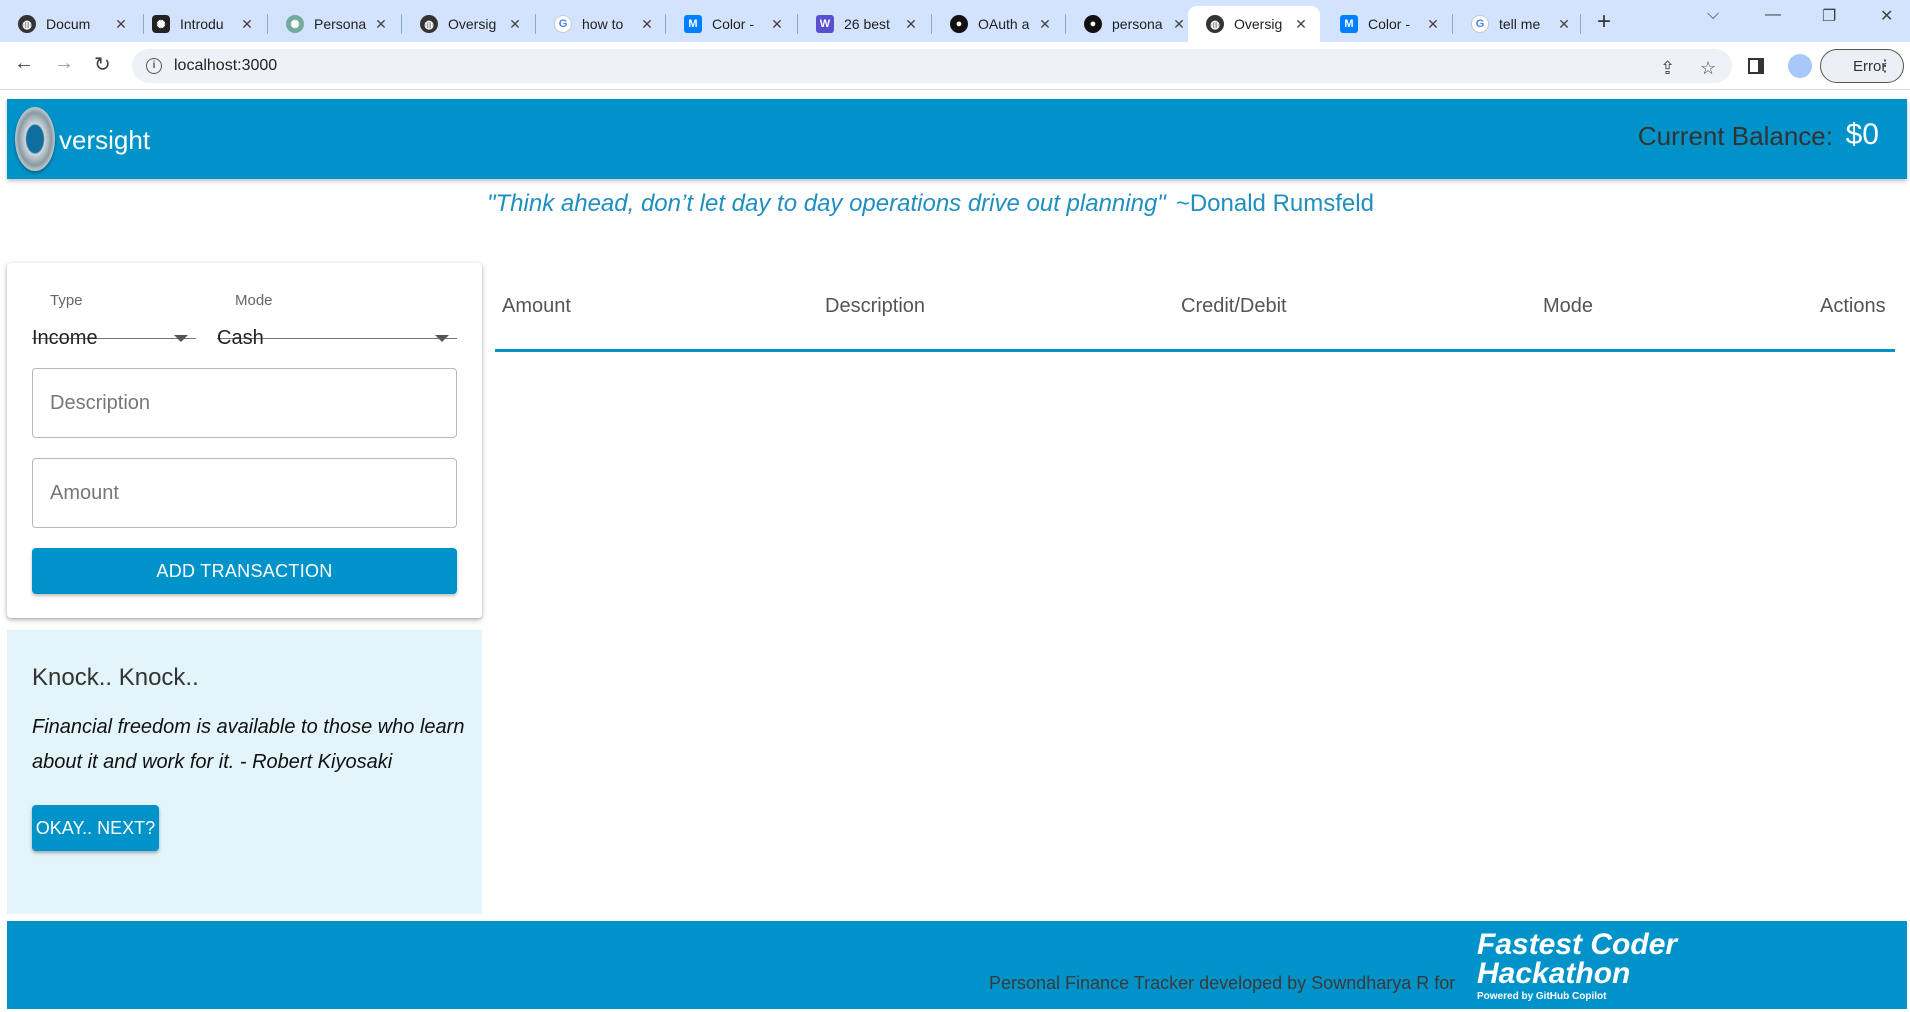 This screenshot has width=1910, height=1012. I want to click on forward-icon: →, so click(64, 63).